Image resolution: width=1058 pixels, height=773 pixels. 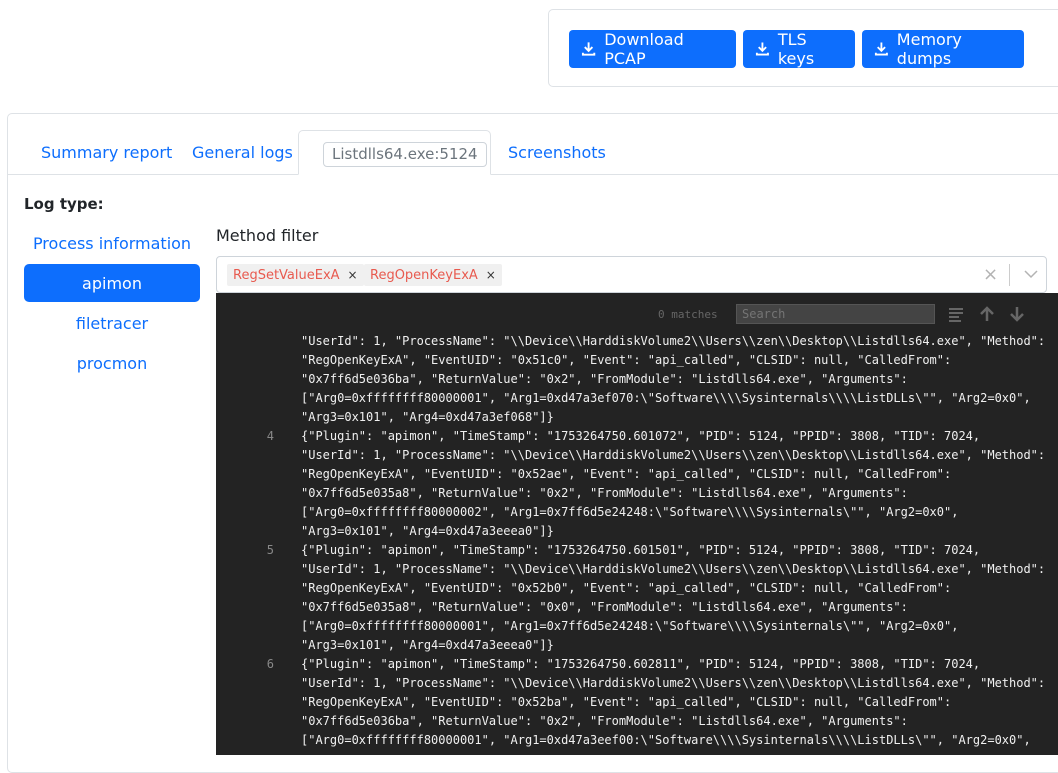 I want to click on chevron-down-icon, so click(x=1031, y=274).